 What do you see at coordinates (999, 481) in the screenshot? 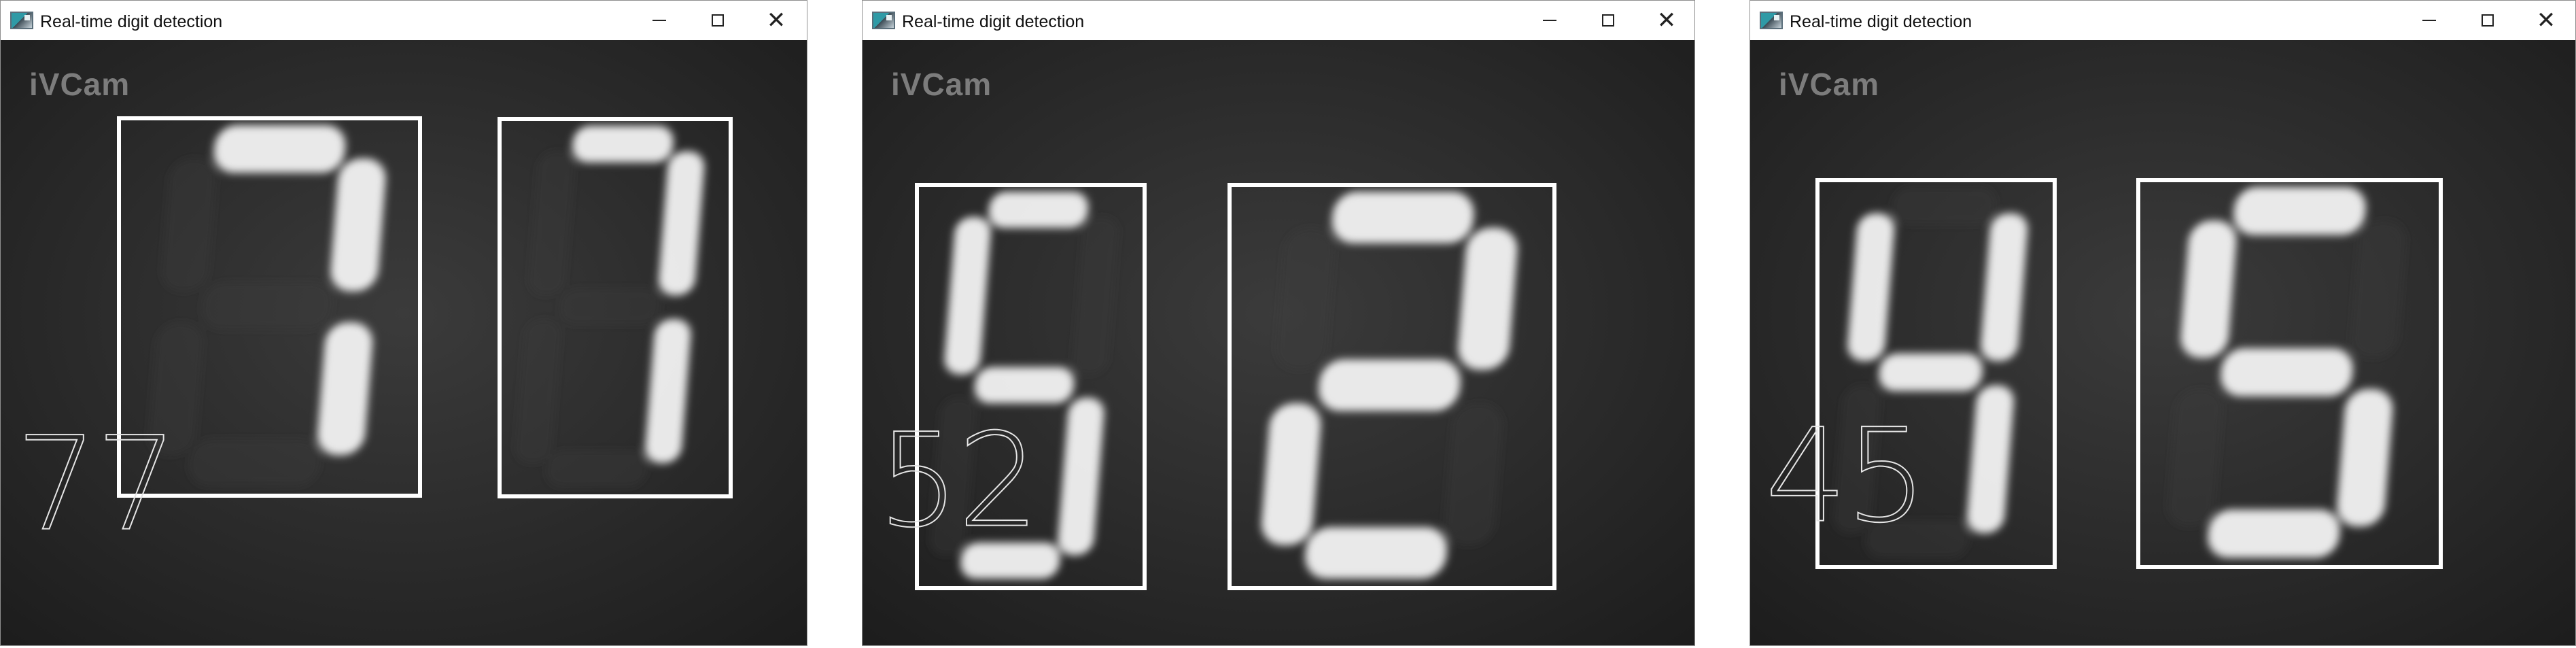
I see `predicted-digit: 2` at bounding box center [999, 481].